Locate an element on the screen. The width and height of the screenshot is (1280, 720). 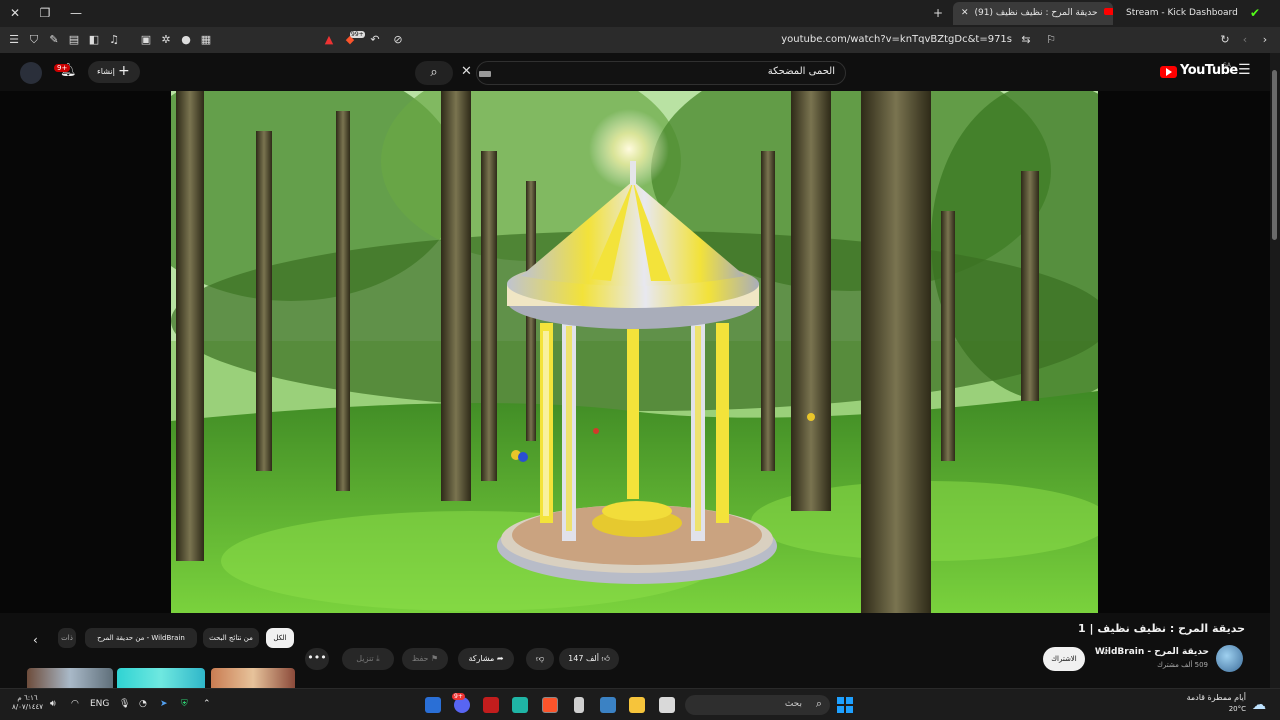
tabs-icon: ▤ is located at coordinates (74, 40).